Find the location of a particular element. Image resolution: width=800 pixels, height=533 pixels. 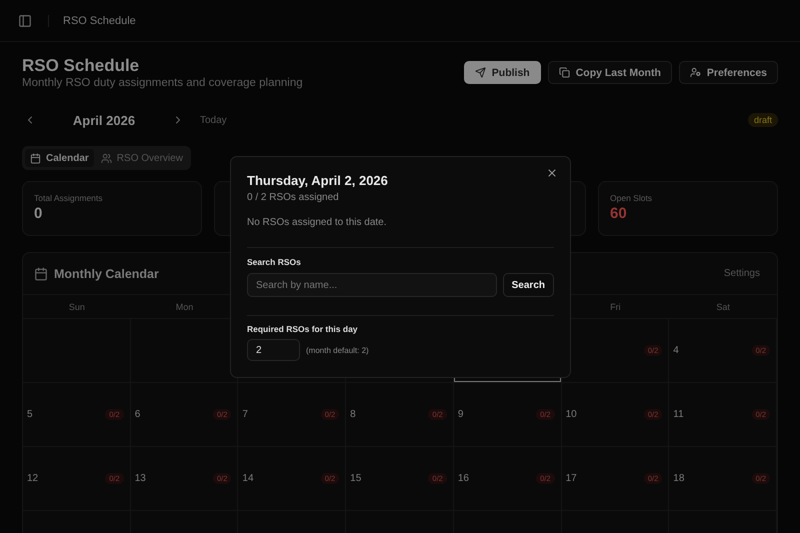

user-gear-icon is located at coordinates (695, 72).